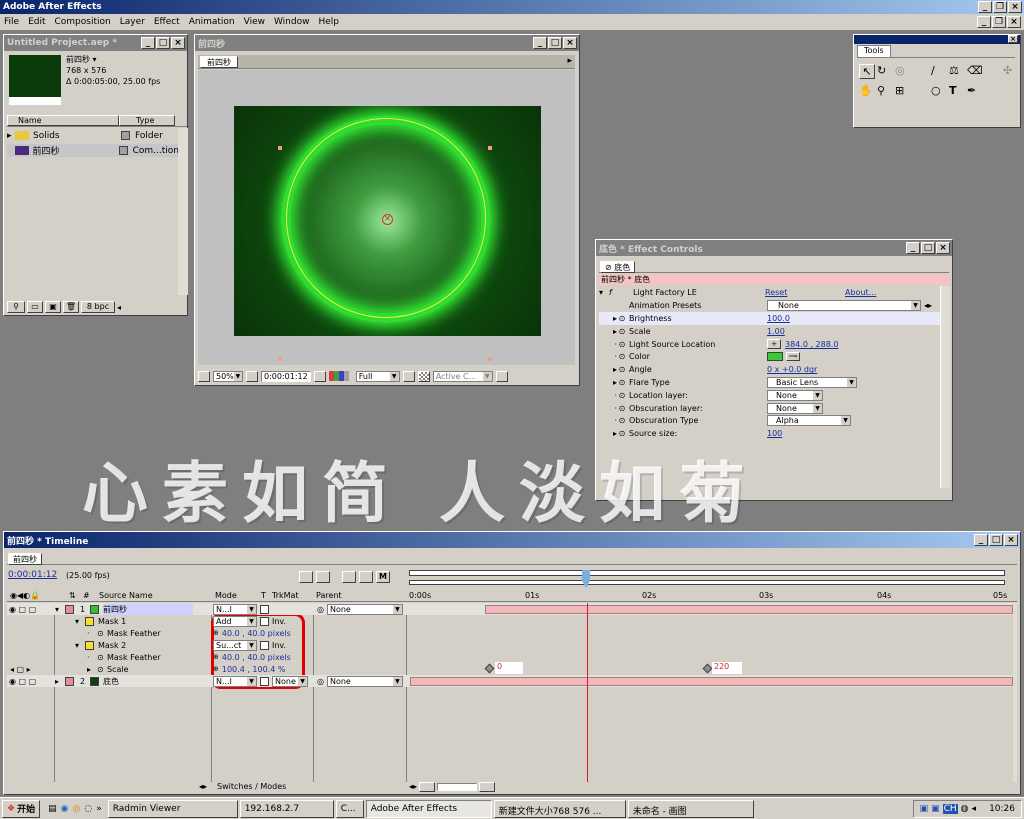  What do you see at coordinates (965, 809) in the screenshot?
I see `tray-icon: ◍` at bounding box center [965, 809].